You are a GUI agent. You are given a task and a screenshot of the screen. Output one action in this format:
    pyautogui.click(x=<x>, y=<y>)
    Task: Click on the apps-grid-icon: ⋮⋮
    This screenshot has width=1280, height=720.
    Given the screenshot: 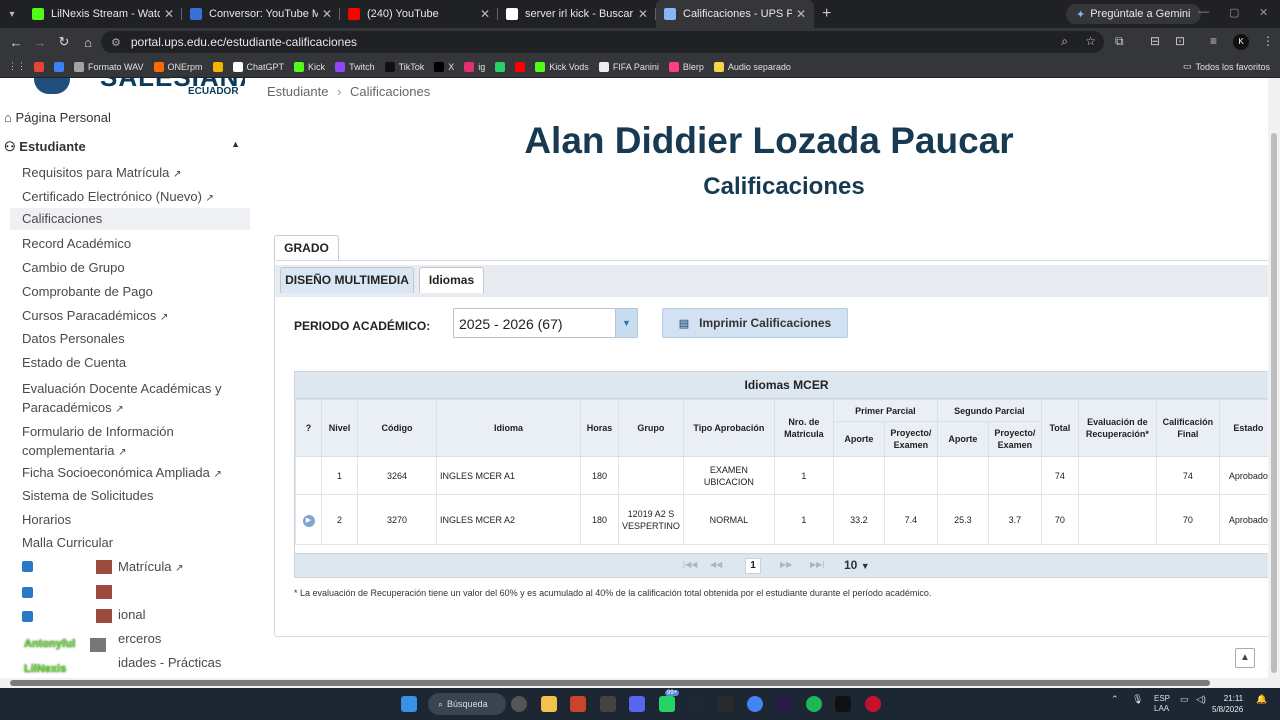 What is the action you would take?
    pyautogui.click(x=17, y=66)
    